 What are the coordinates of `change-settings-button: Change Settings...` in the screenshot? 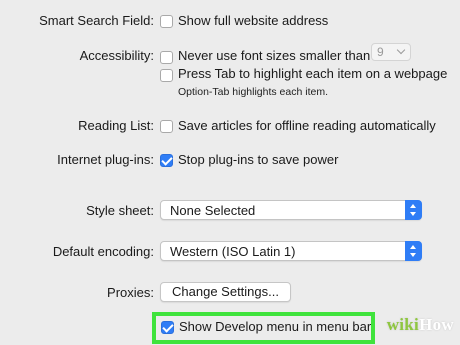 It's located at (225, 292).